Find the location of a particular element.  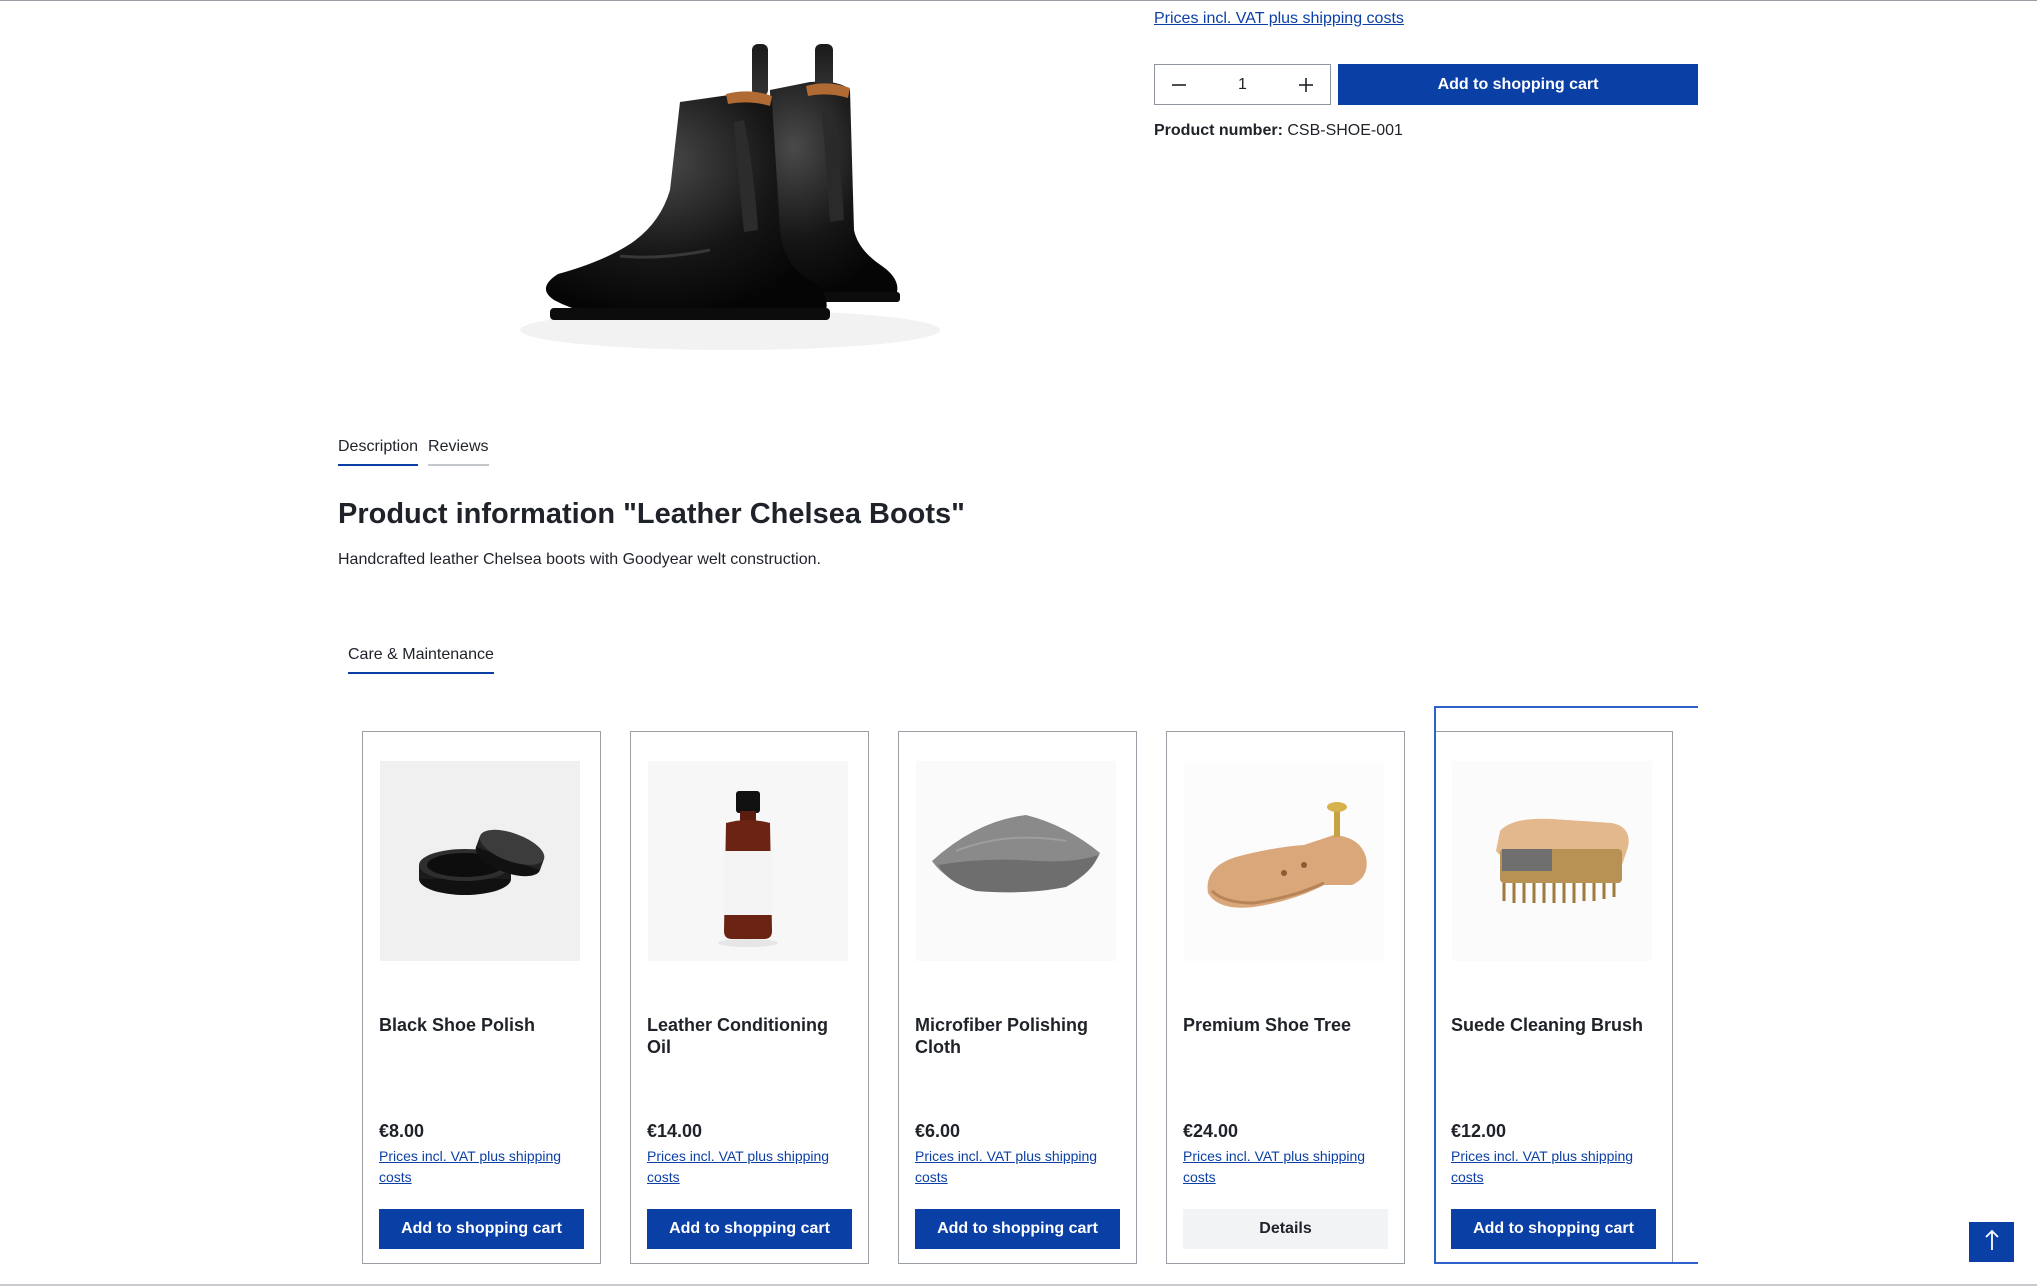

scroll-to-top-button is located at coordinates (1991, 1242).